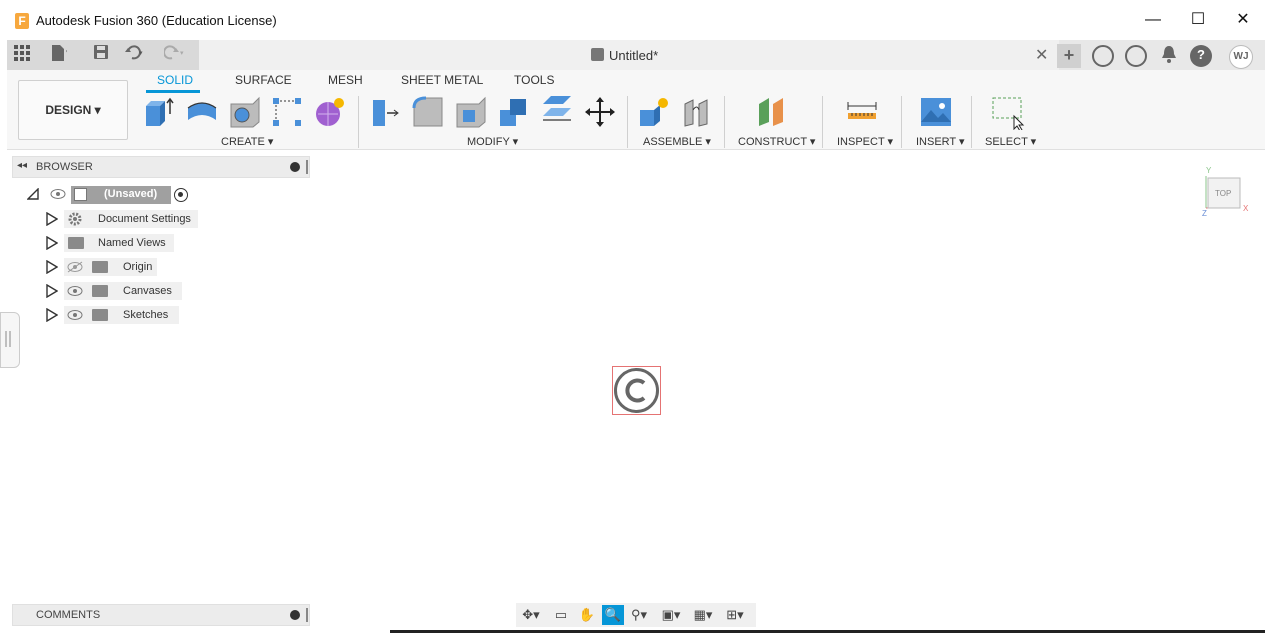 The width and height of the screenshot is (1265, 633). I want to click on document-tab: Untitled* ✕, so click(629, 55).